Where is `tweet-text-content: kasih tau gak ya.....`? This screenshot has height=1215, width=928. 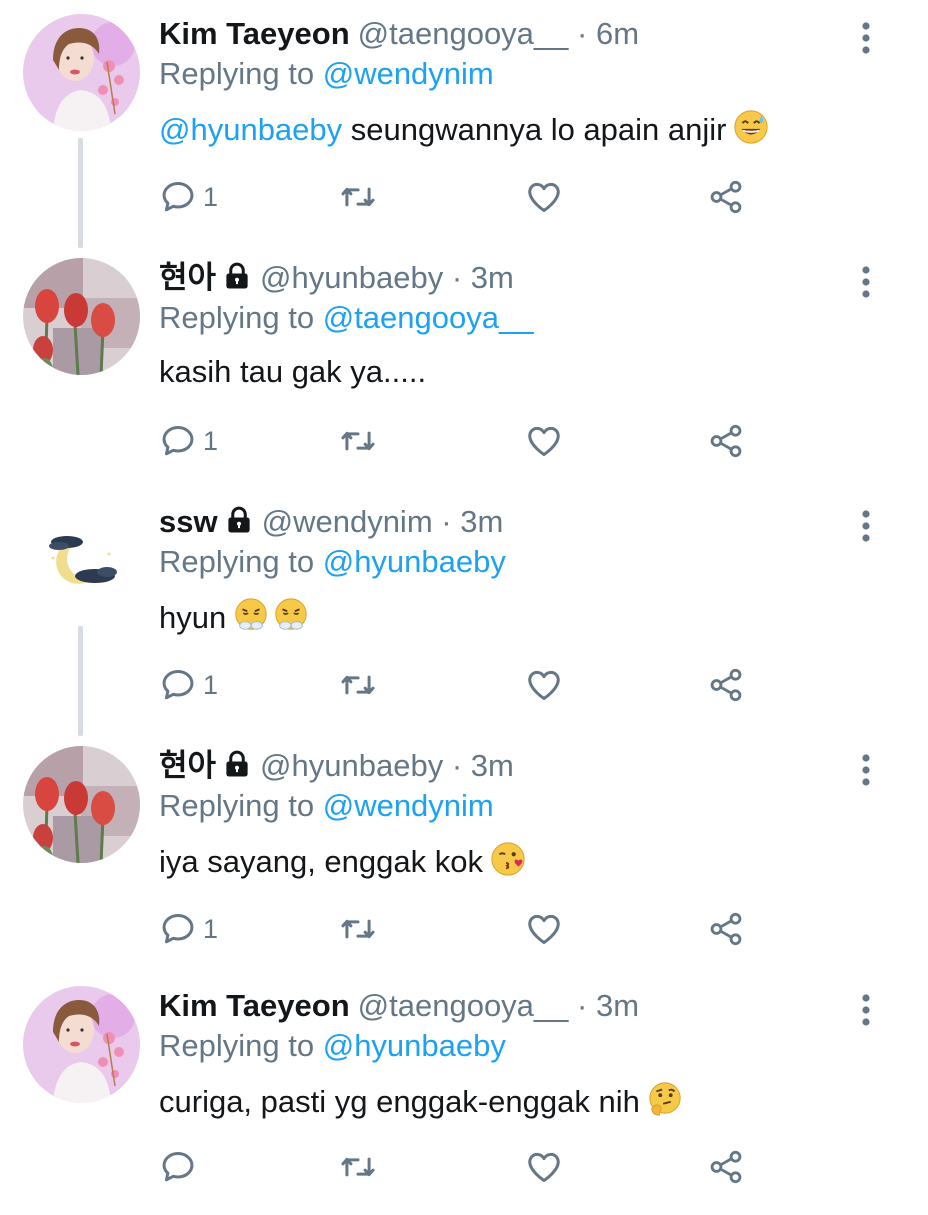
tweet-text-content: kasih tau gak ya..... is located at coordinates (293, 371).